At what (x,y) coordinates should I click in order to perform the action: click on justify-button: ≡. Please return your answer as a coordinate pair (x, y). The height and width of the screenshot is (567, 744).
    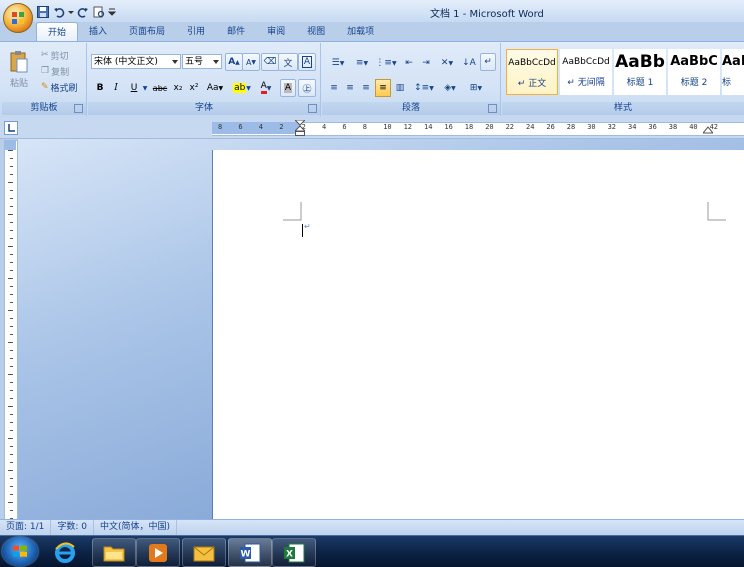
    Looking at the image, I should click on (383, 88).